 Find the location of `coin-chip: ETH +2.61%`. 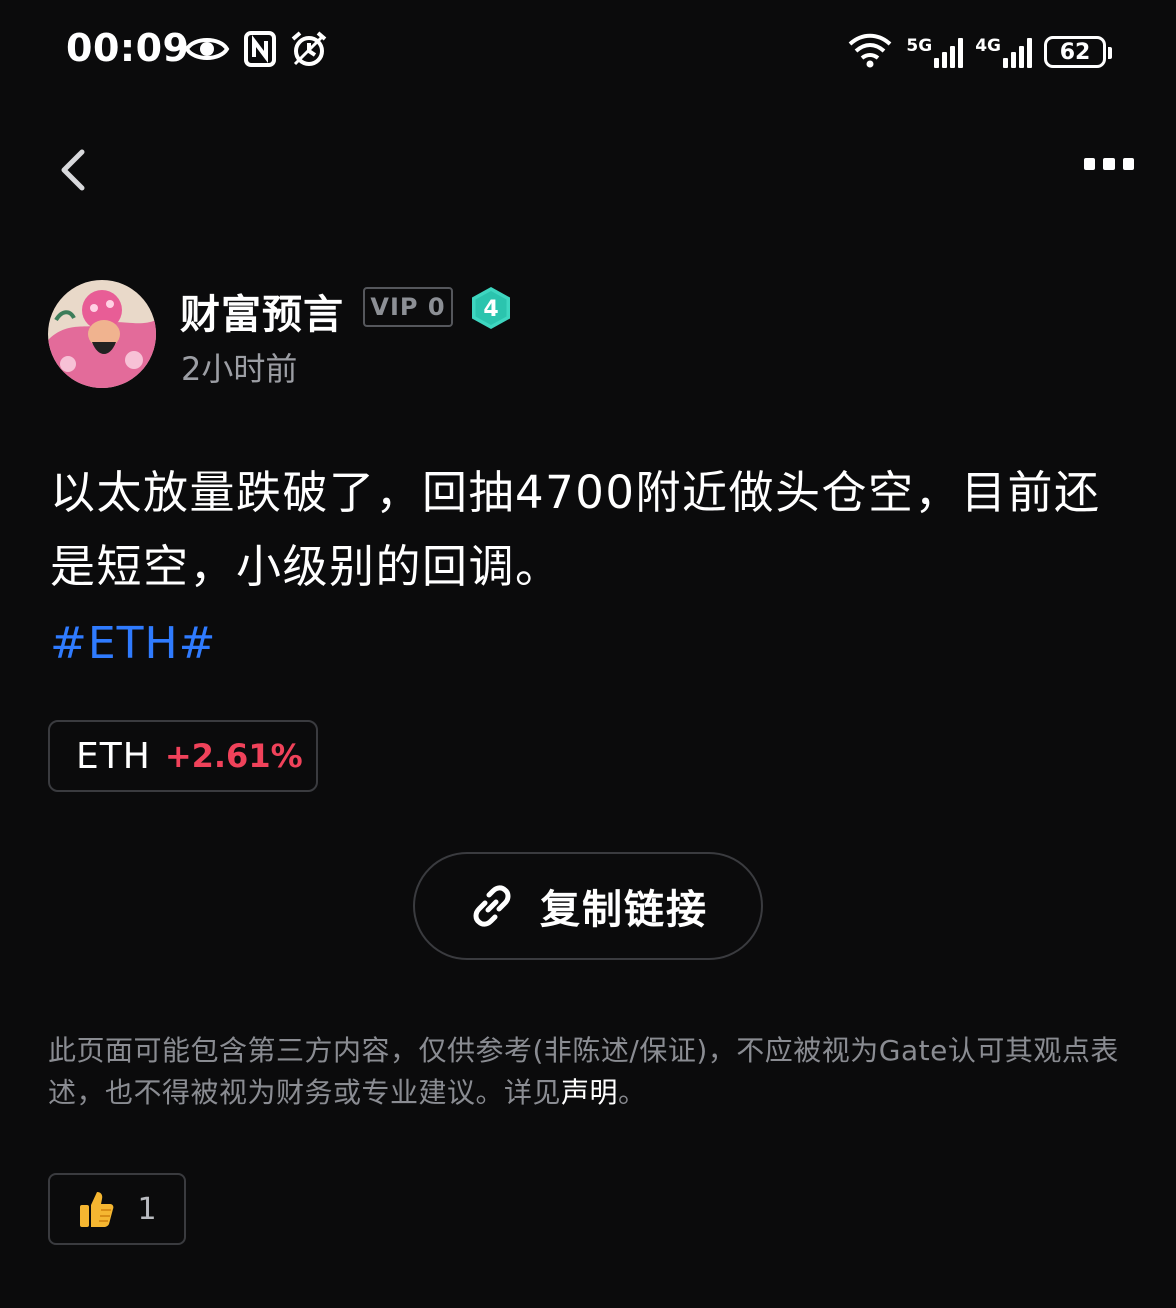

coin-chip: ETH +2.61% is located at coordinates (183, 756).